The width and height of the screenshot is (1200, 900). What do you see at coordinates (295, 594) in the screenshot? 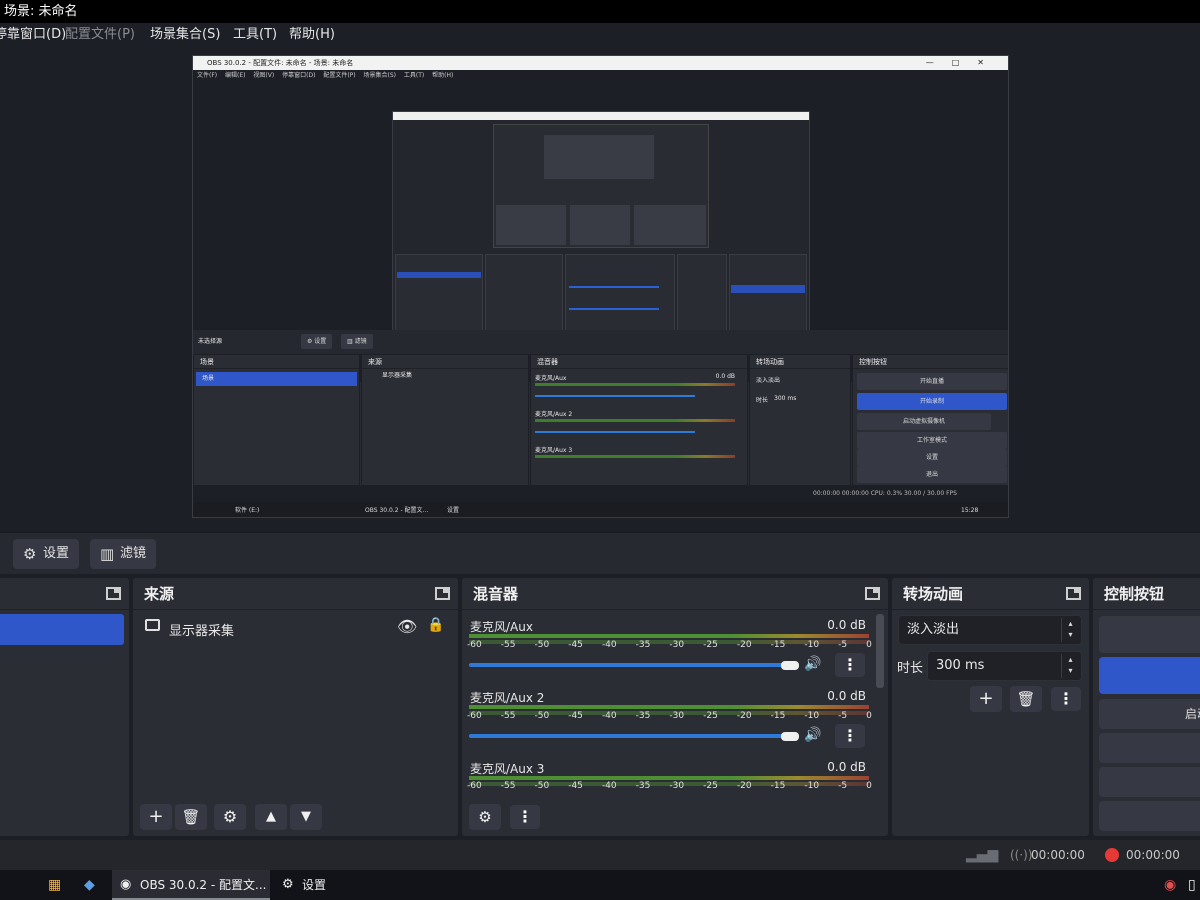
I see `sources-dock-header: 来源` at bounding box center [295, 594].